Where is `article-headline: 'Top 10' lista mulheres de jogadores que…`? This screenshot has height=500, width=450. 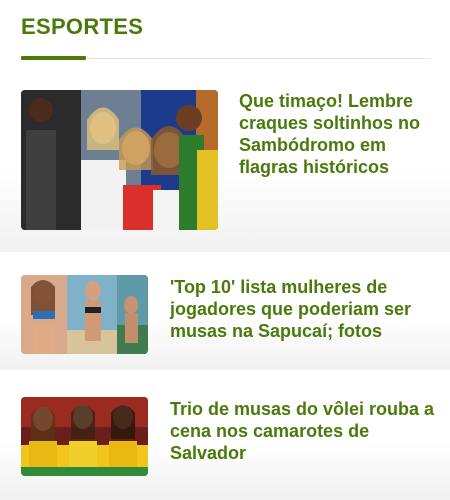
article-headline: 'Top 10' lista mulheres de jogadores que… is located at coordinates (302, 309).